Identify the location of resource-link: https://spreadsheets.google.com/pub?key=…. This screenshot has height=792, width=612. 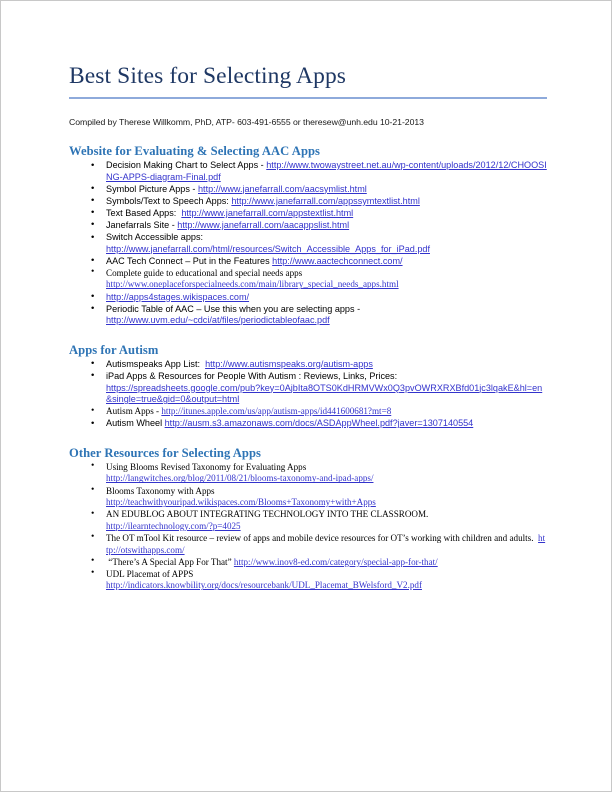
(324, 394).